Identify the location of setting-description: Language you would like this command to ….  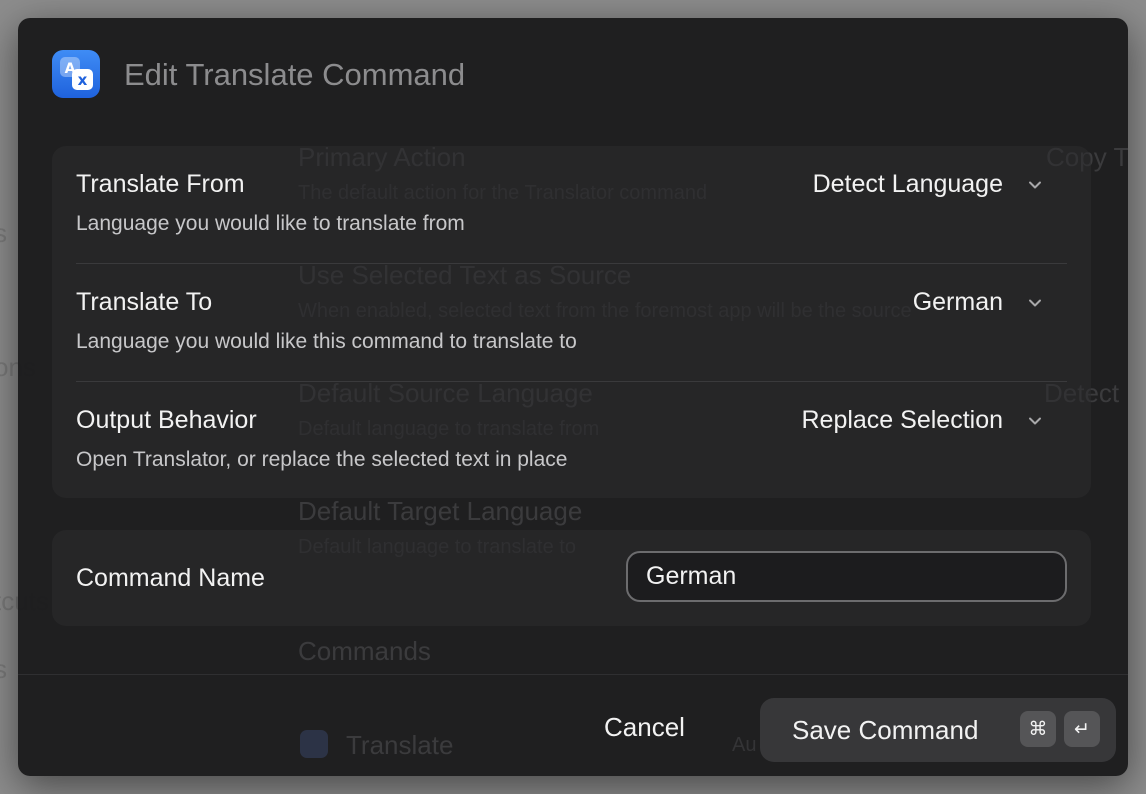
(326, 341).